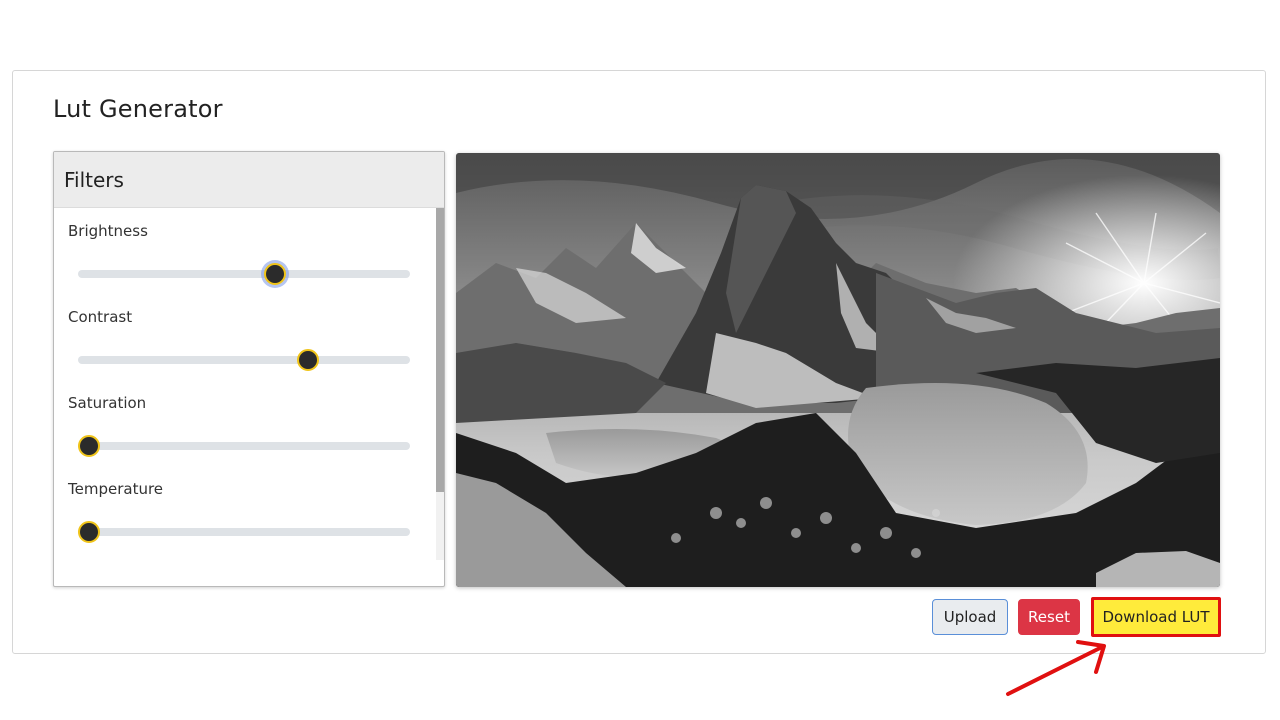 The image size is (1280, 720). Describe the element at coordinates (244, 274) in the screenshot. I see `brightness-slider` at that location.